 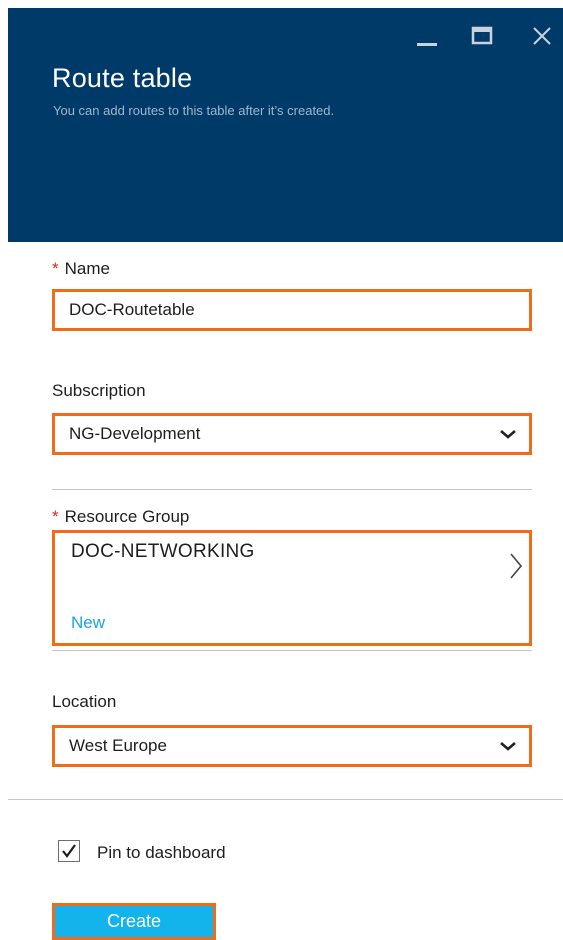 I want to click on maximize-button, so click(x=482, y=36).